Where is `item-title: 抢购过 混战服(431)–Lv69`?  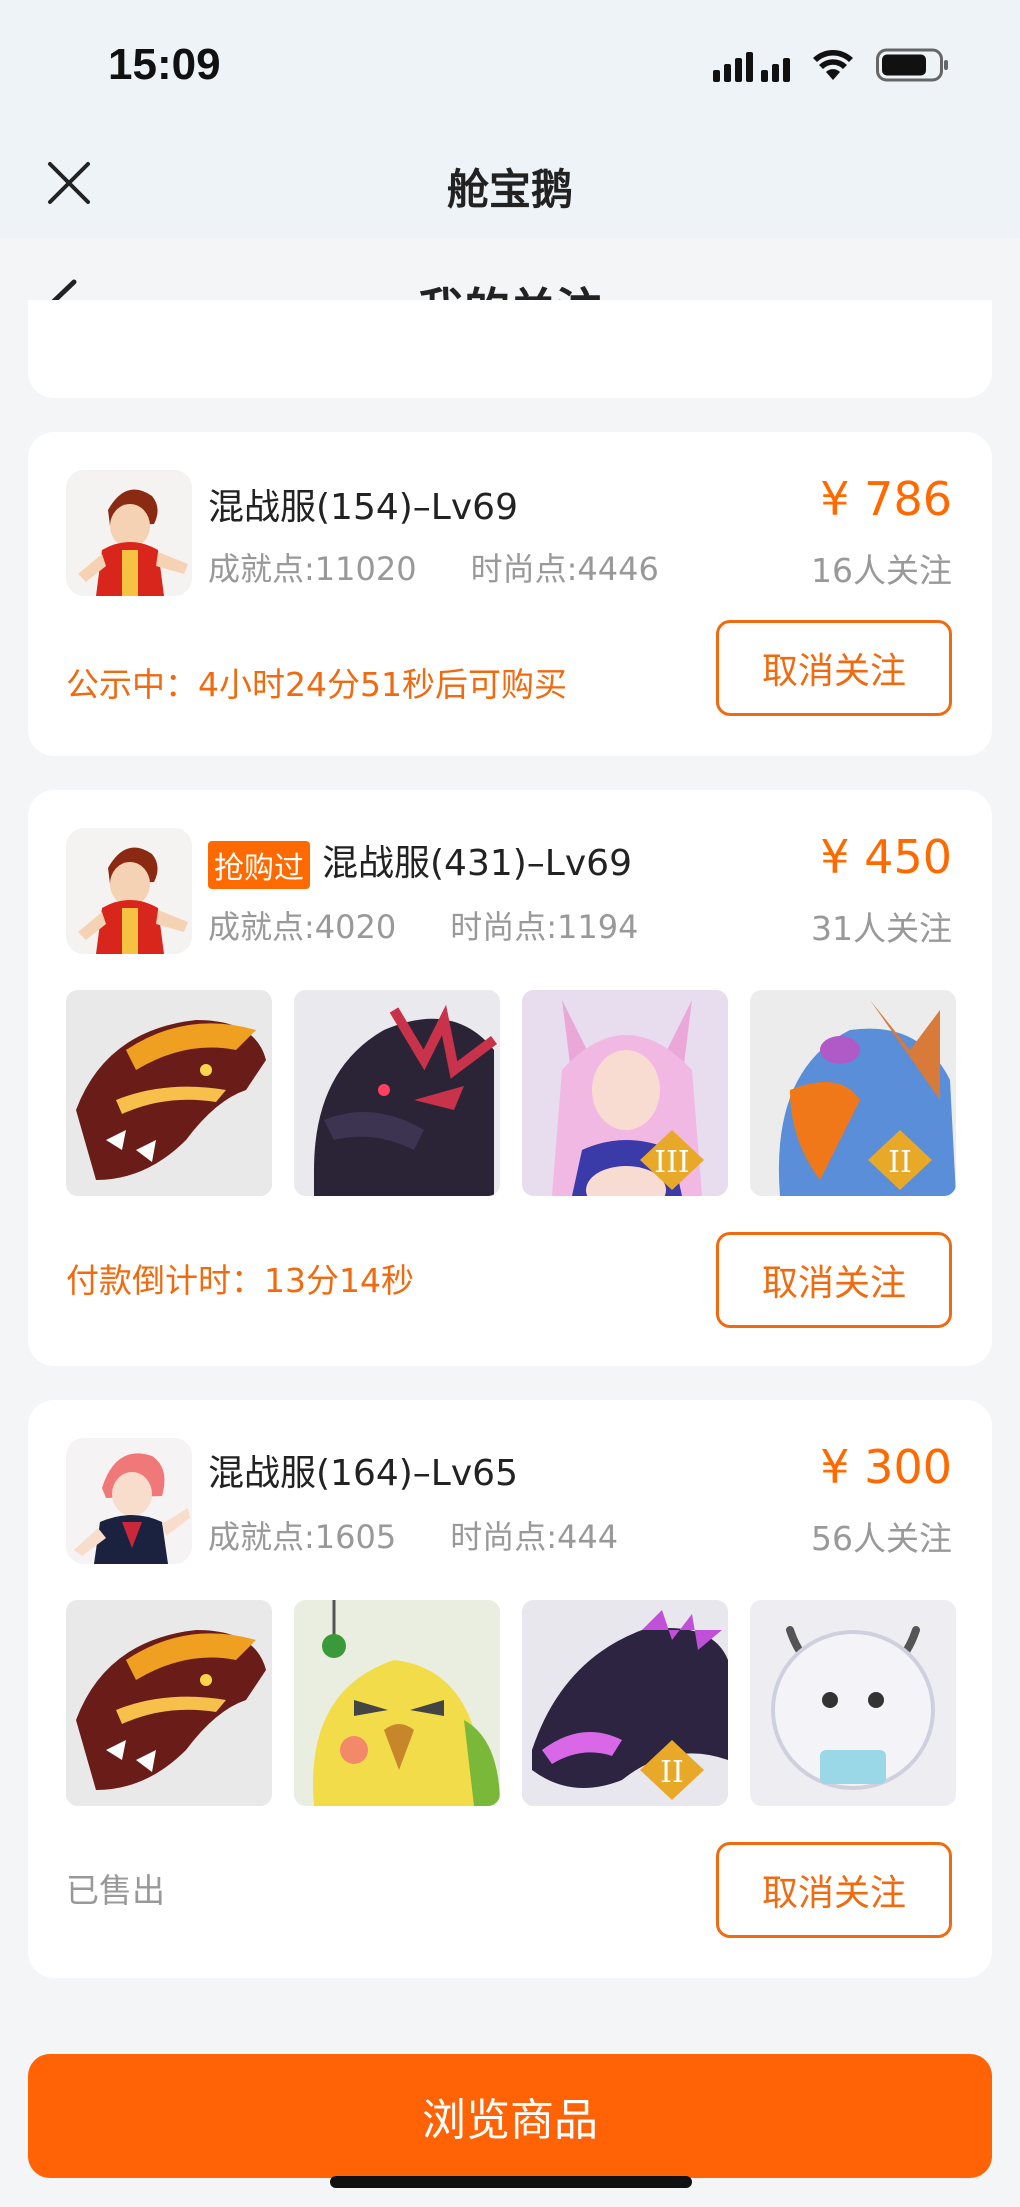
item-title: 抢购过 混战服(431)–Lv69 is located at coordinates (420, 861).